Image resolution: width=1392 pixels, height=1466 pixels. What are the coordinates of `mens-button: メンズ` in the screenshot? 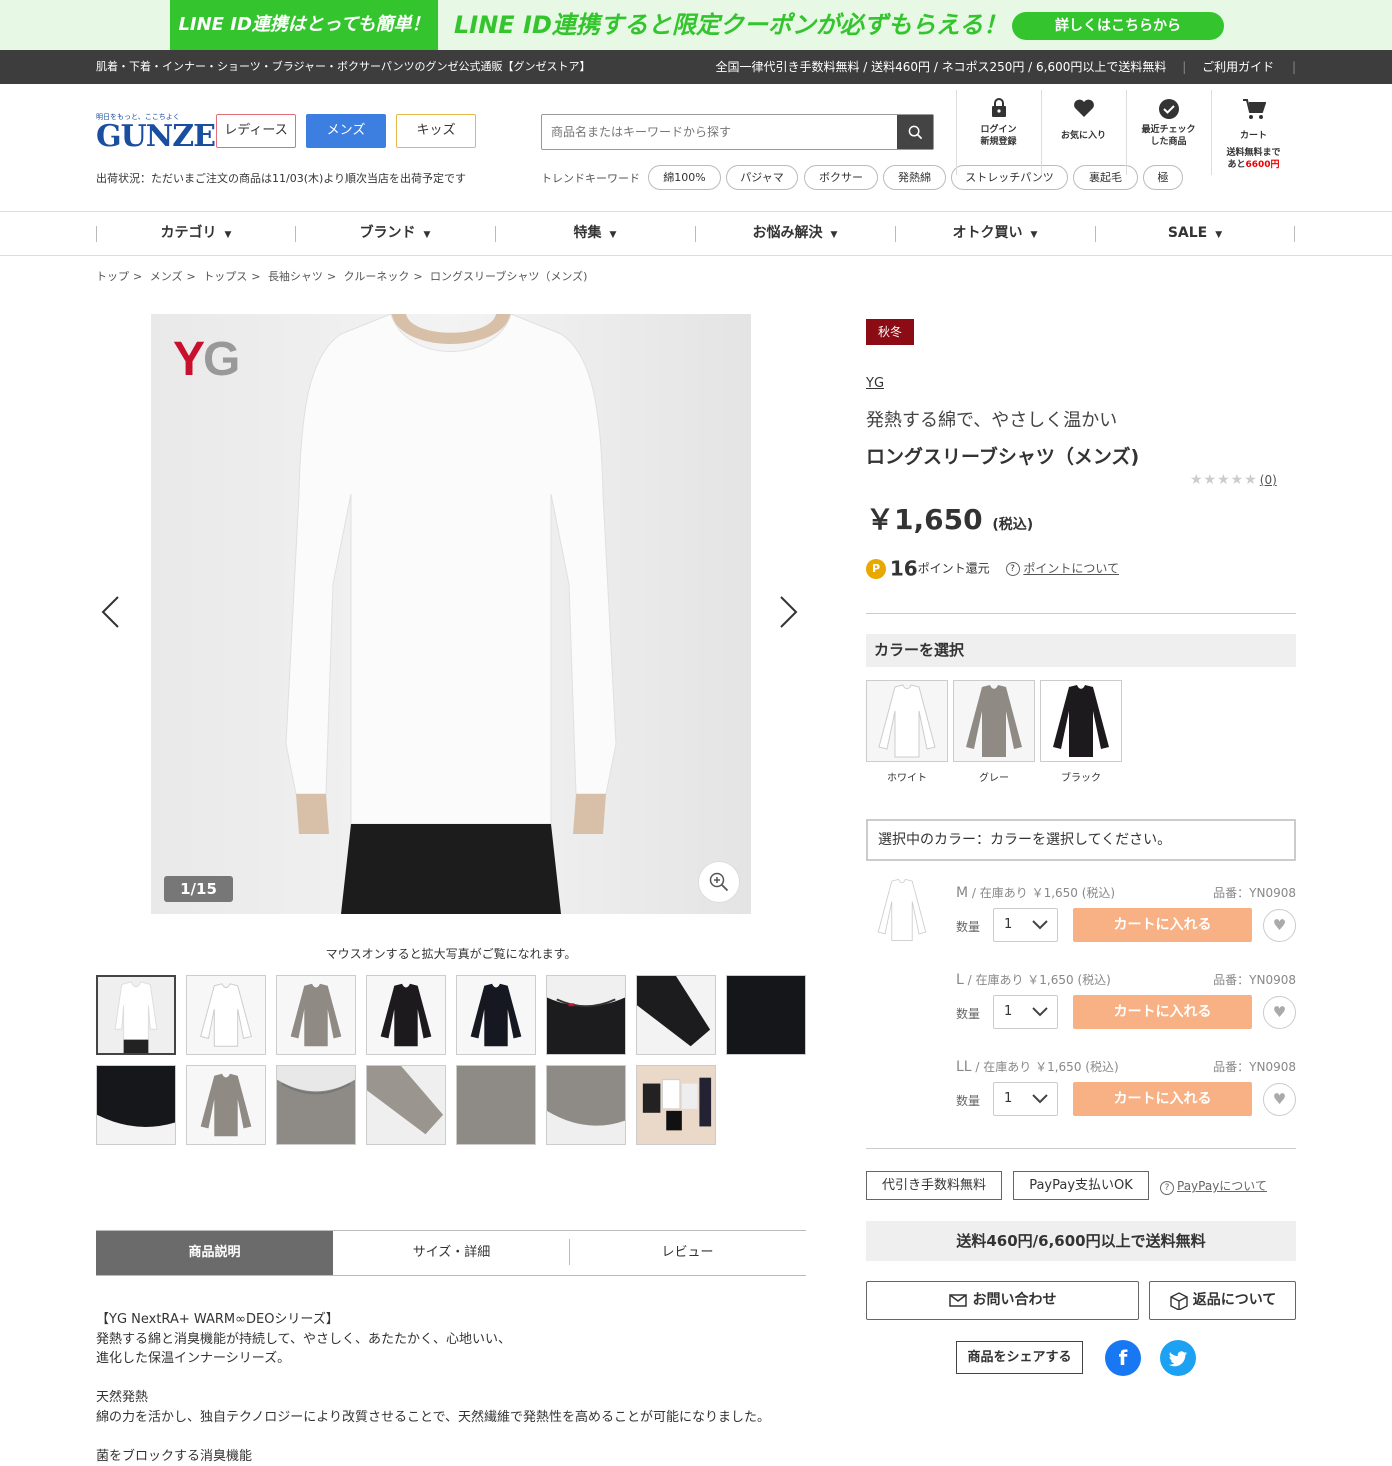 It's located at (346, 131).